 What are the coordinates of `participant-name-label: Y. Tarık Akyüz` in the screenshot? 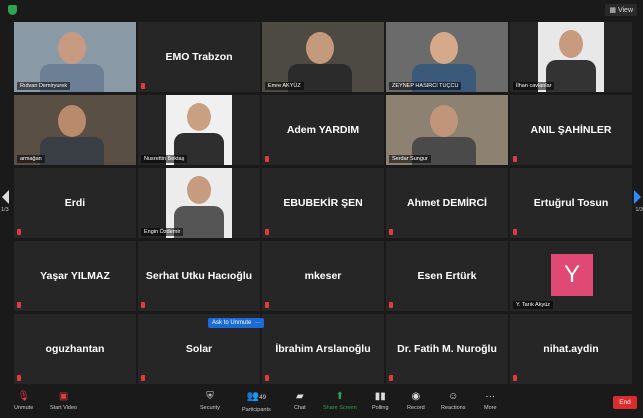 It's located at (533, 305).